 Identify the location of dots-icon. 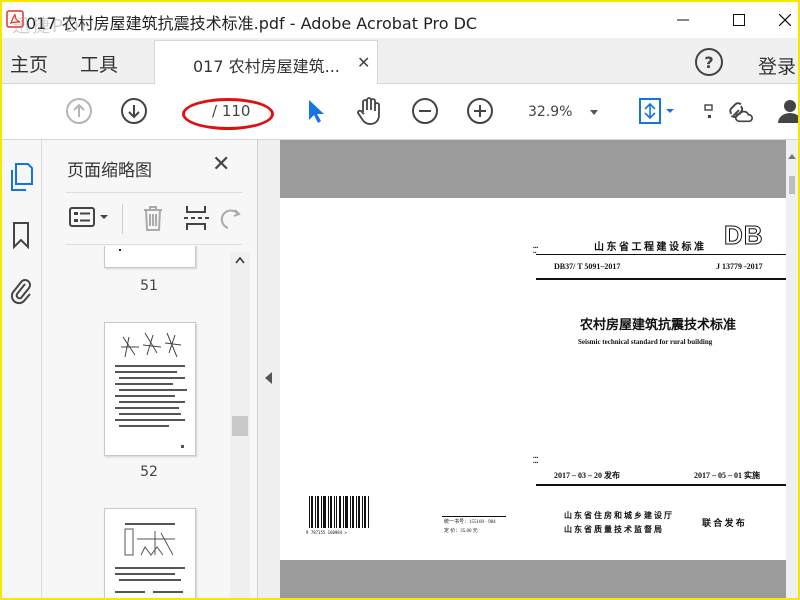
(708, 111).